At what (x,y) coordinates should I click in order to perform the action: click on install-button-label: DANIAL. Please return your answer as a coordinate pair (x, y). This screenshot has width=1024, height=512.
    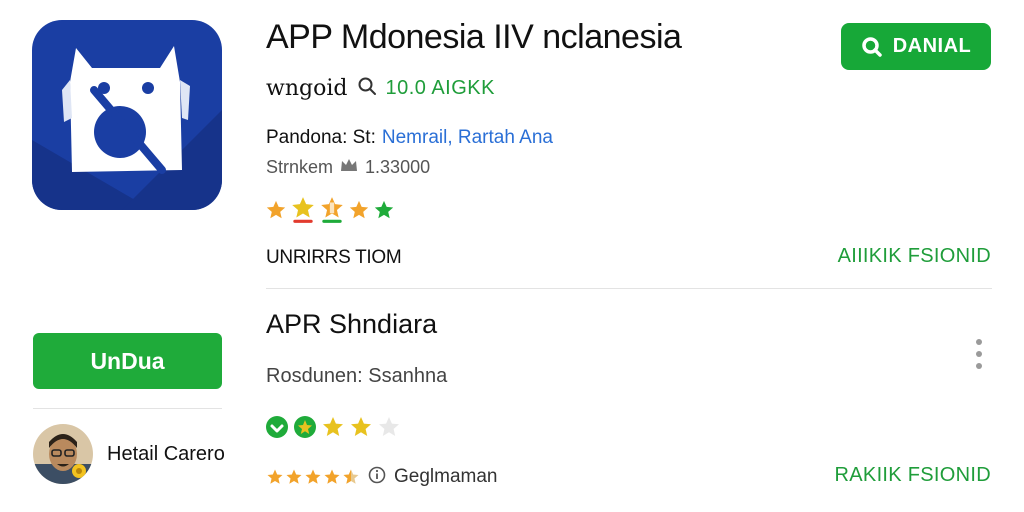
    Looking at the image, I should click on (932, 46).